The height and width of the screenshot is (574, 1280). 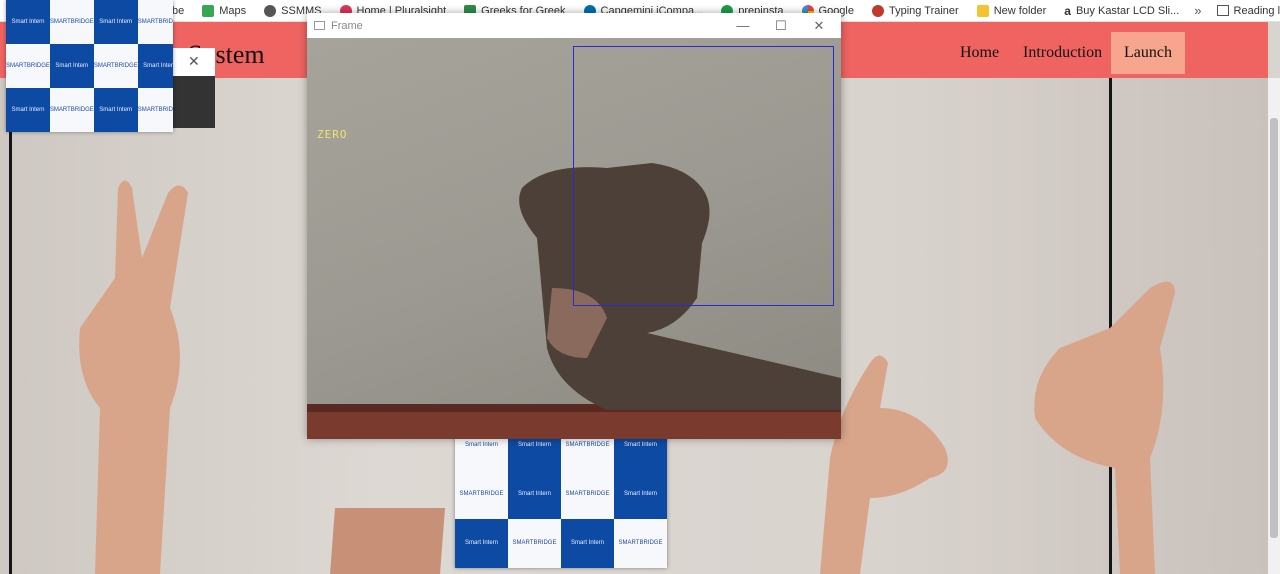 What do you see at coordinates (233, 10) in the screenshot?
I see `bookmark-label: Maps` at bounding box center [233, 10].